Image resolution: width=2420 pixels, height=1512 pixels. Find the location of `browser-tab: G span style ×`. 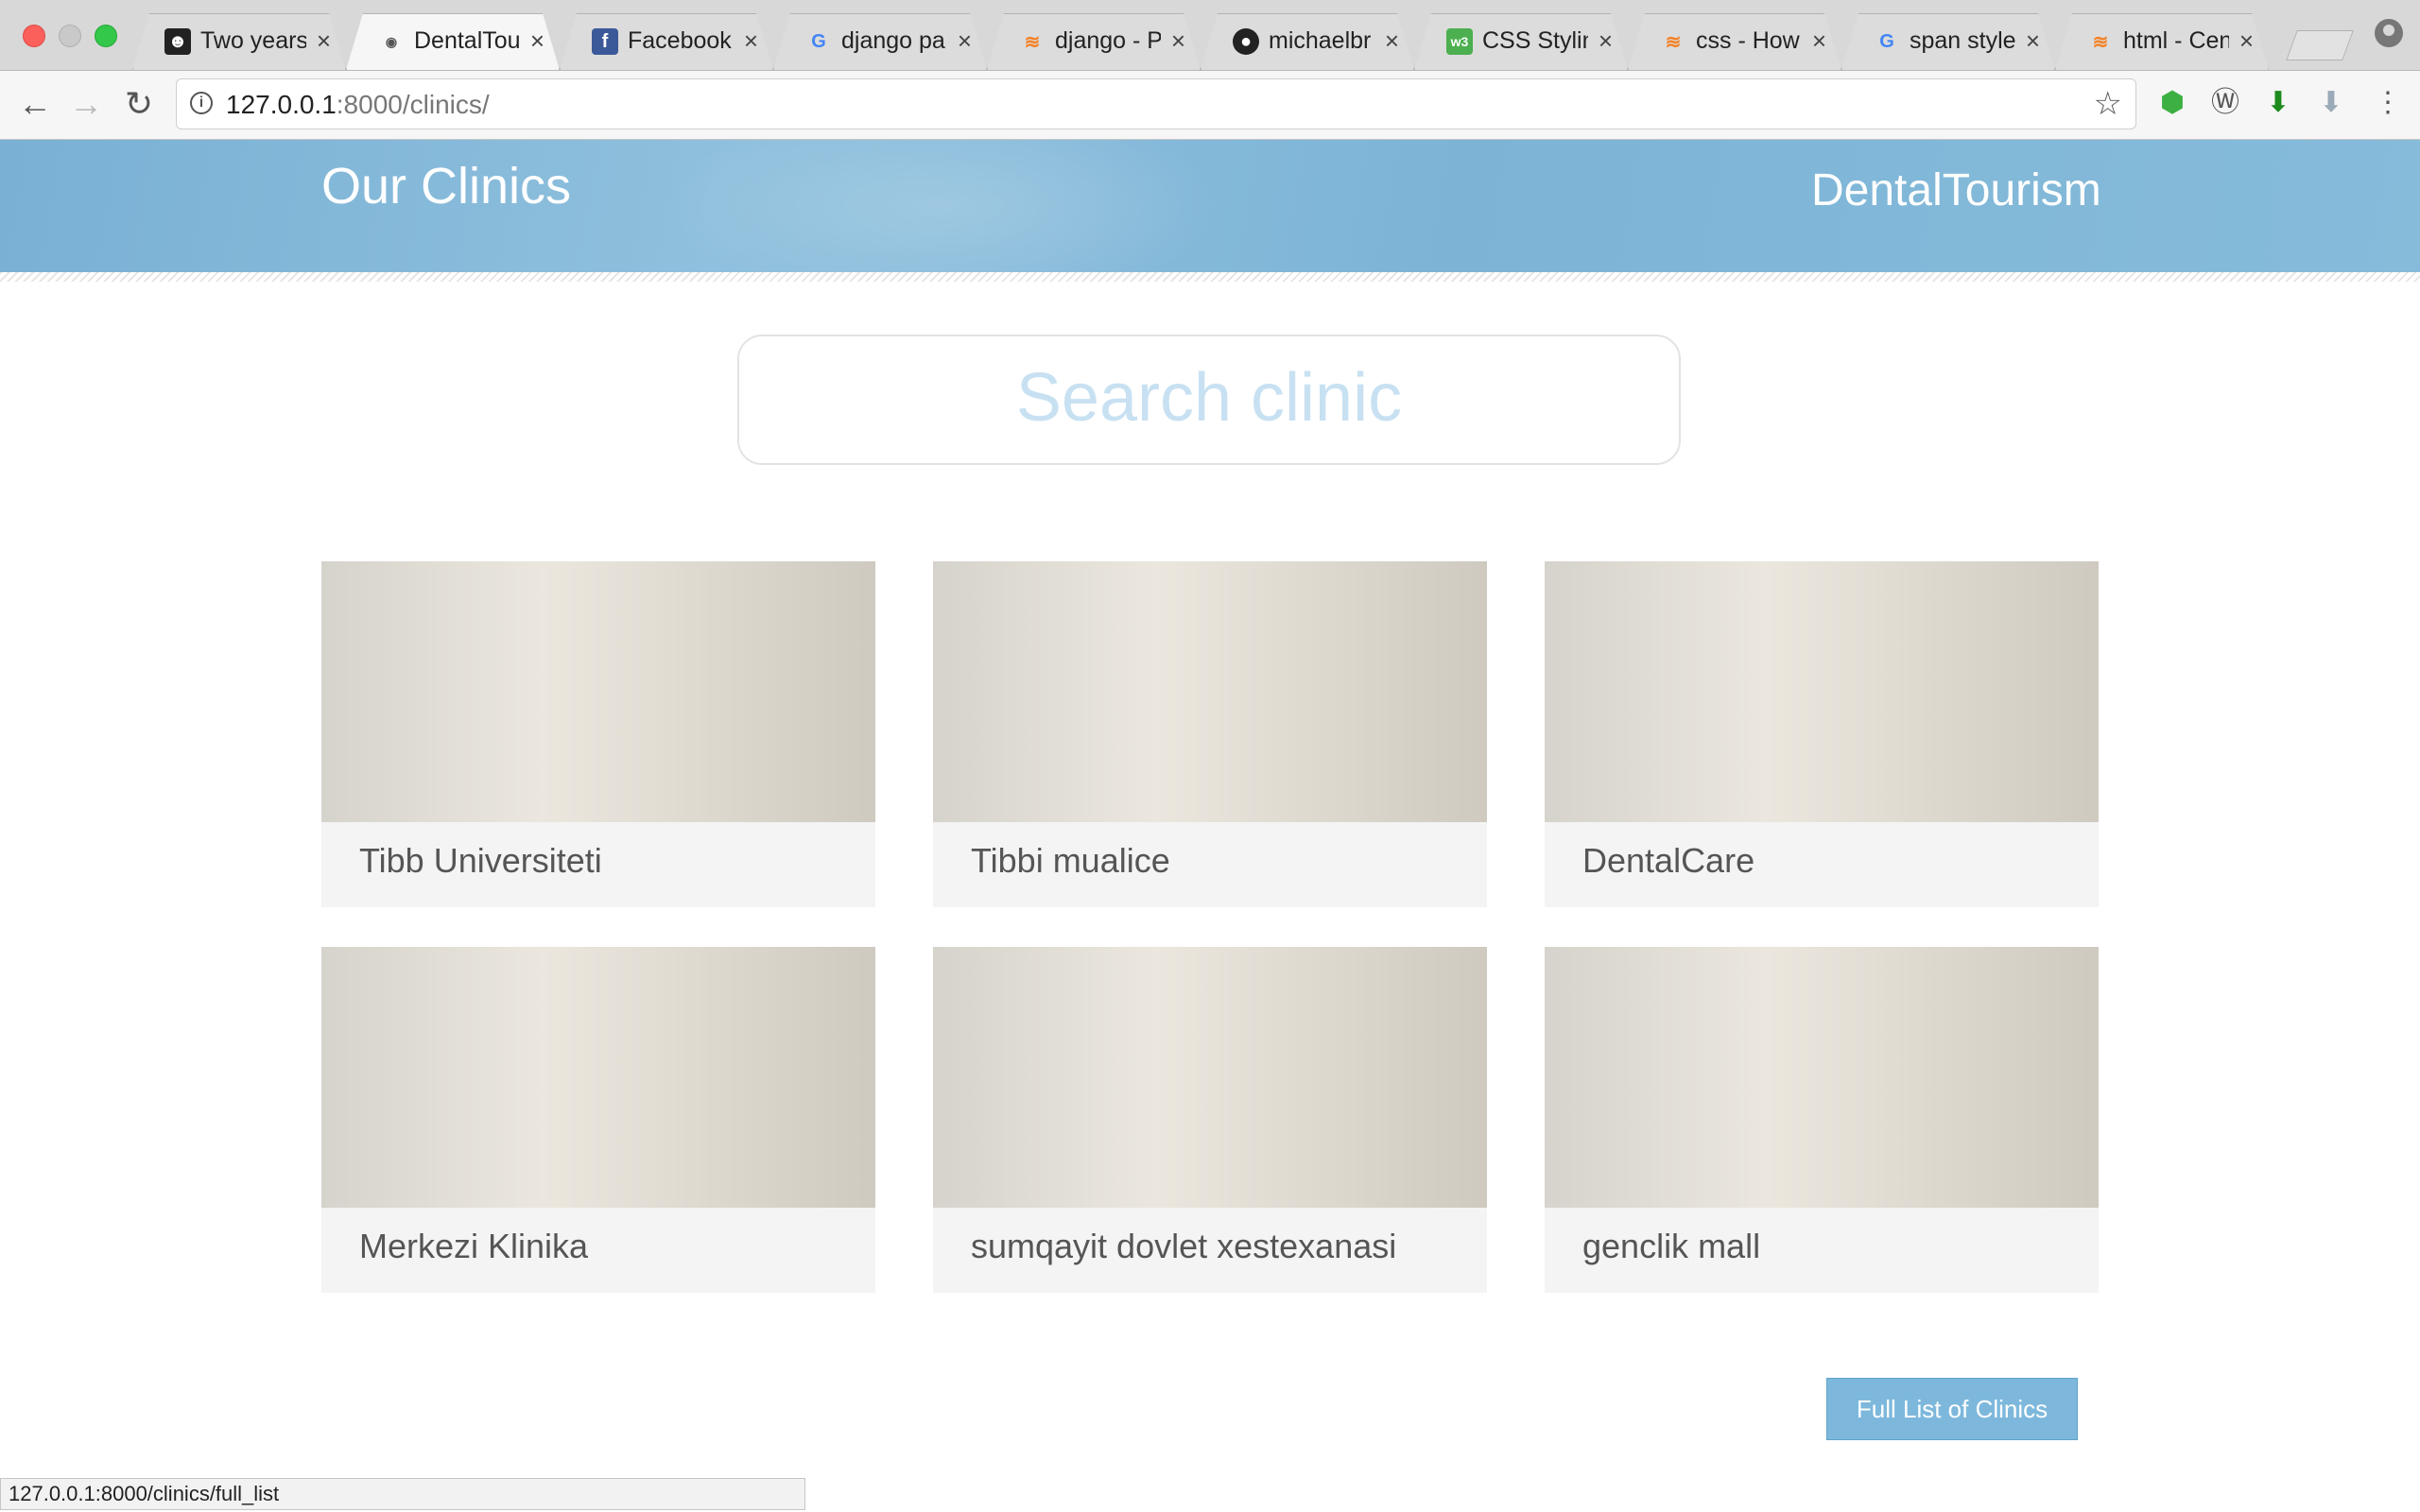

browser-tab: G span style × is located at coordinates (1948, 41).